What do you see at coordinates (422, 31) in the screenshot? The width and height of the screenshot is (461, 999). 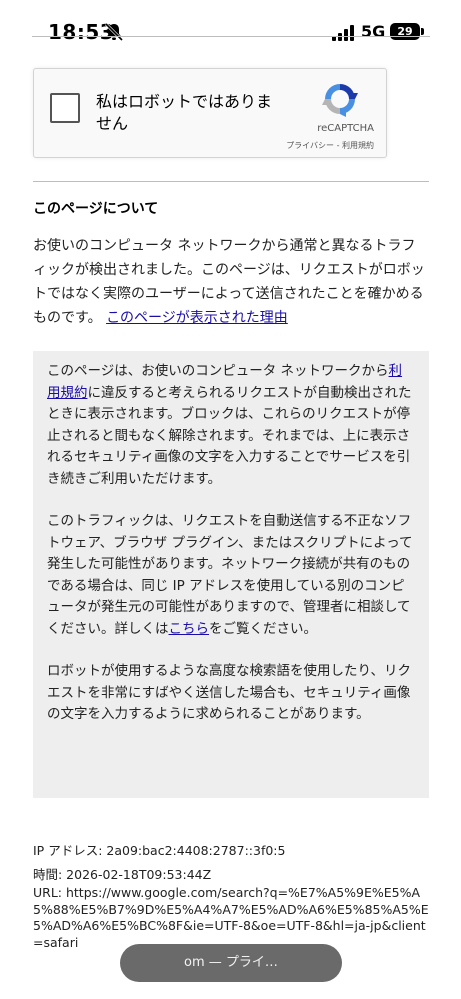 I see `battery-cap` at bounding box center [422, 31].